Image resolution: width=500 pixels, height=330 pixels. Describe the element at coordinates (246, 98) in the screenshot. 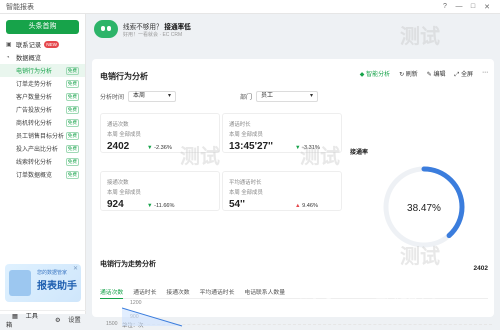

I see `dept-label: 部门` at that location.